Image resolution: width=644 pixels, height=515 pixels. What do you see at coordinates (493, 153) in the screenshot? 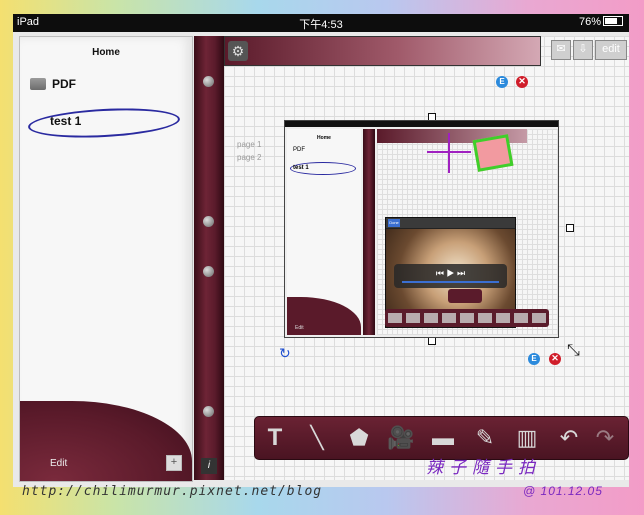
I see `pink-shape` at bounding box center [493, 153].